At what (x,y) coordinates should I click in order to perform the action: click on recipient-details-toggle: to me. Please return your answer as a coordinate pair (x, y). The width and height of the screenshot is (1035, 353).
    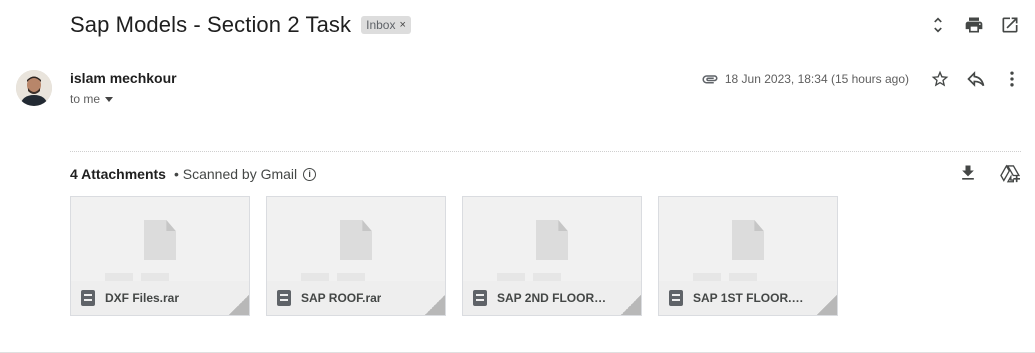
    Looking at the image, I should click on (123, 99).